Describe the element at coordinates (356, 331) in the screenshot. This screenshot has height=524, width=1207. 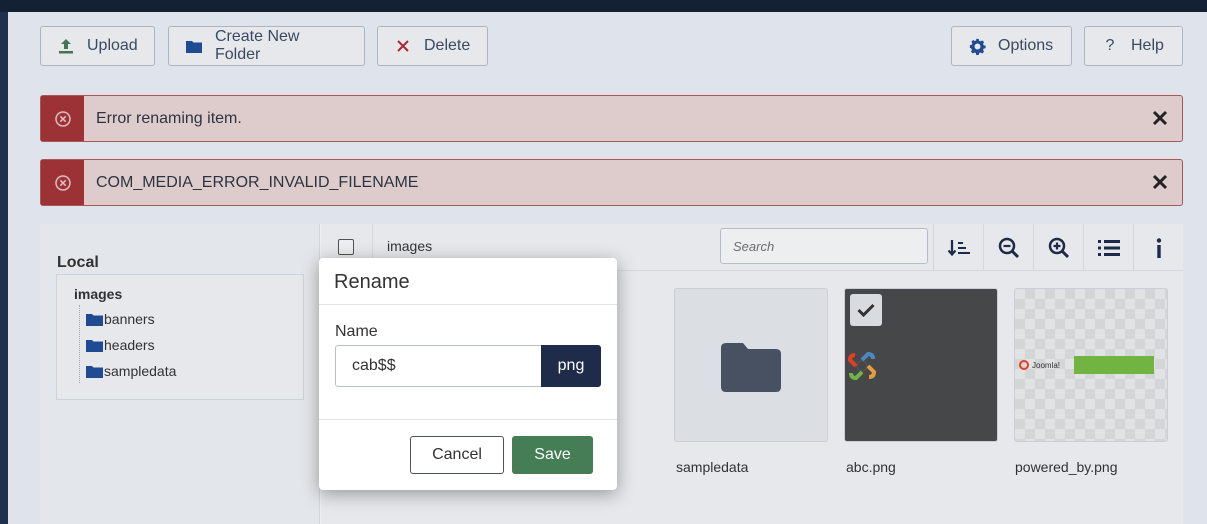
I see `name-label: Name` at that location.